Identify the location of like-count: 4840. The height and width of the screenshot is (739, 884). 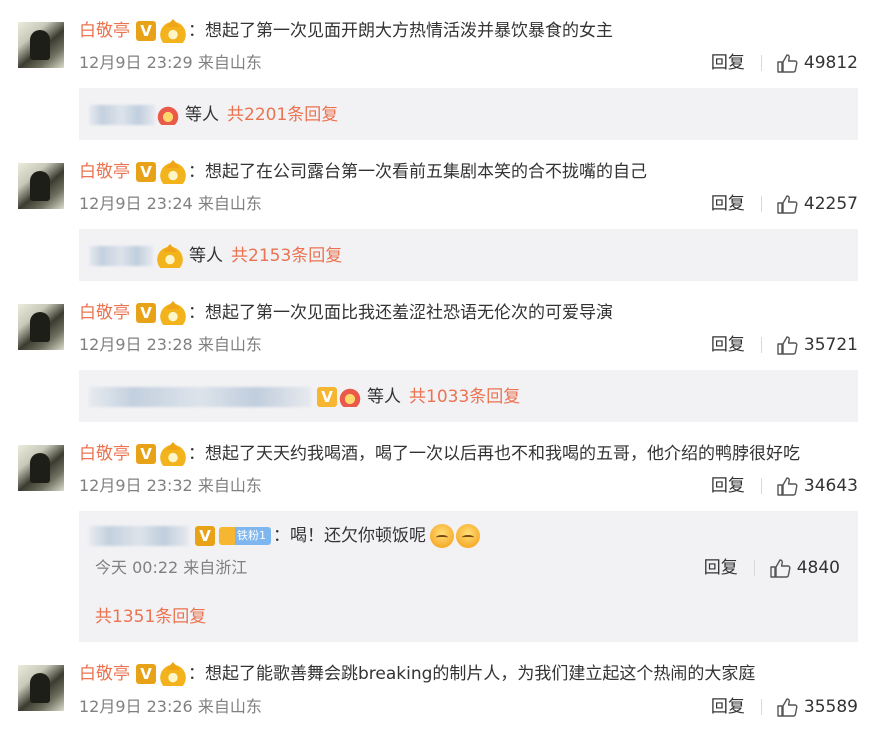
(818, 568).